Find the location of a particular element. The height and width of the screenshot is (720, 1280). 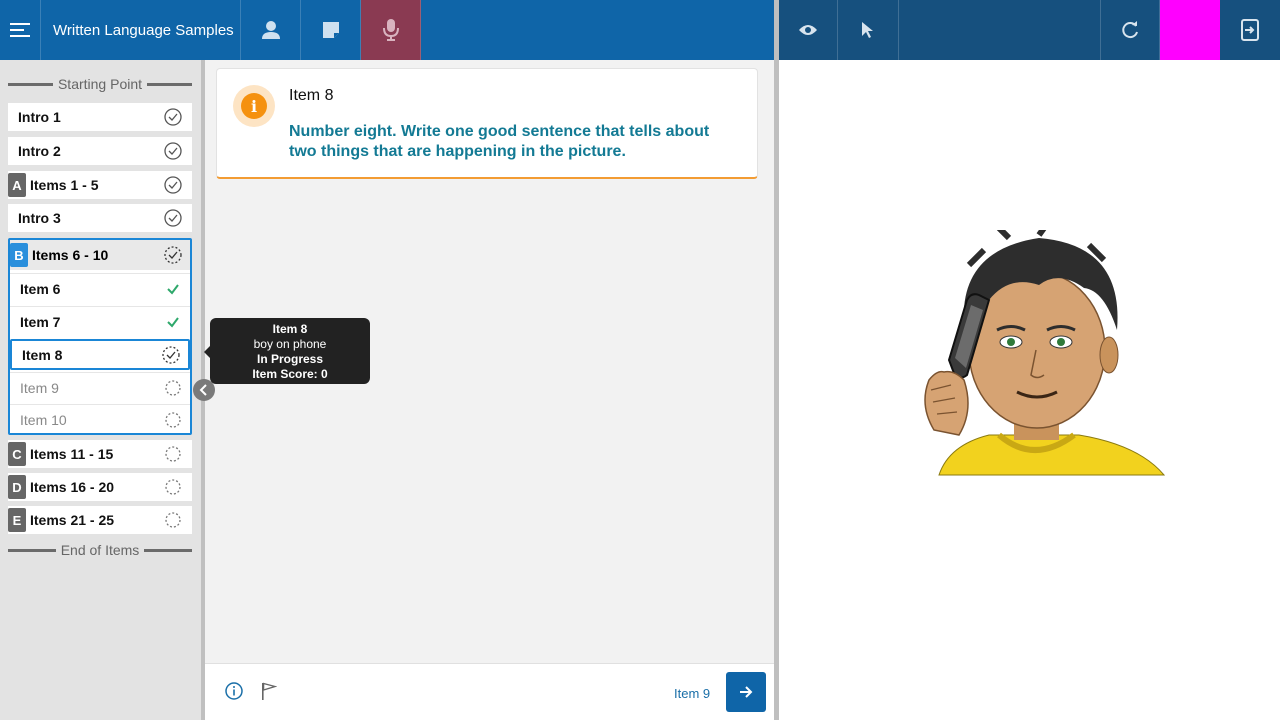

chevron-left-icon is located at coordinates (203, 390).